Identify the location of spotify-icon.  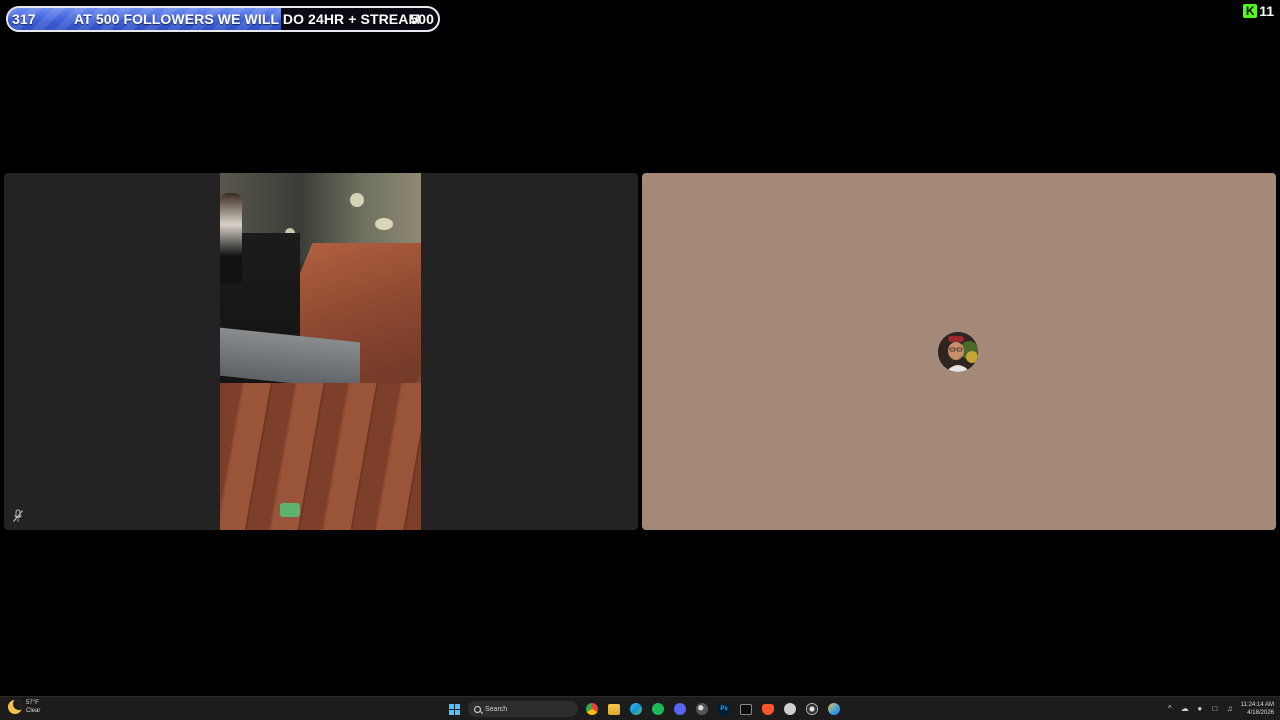
(658, 709).